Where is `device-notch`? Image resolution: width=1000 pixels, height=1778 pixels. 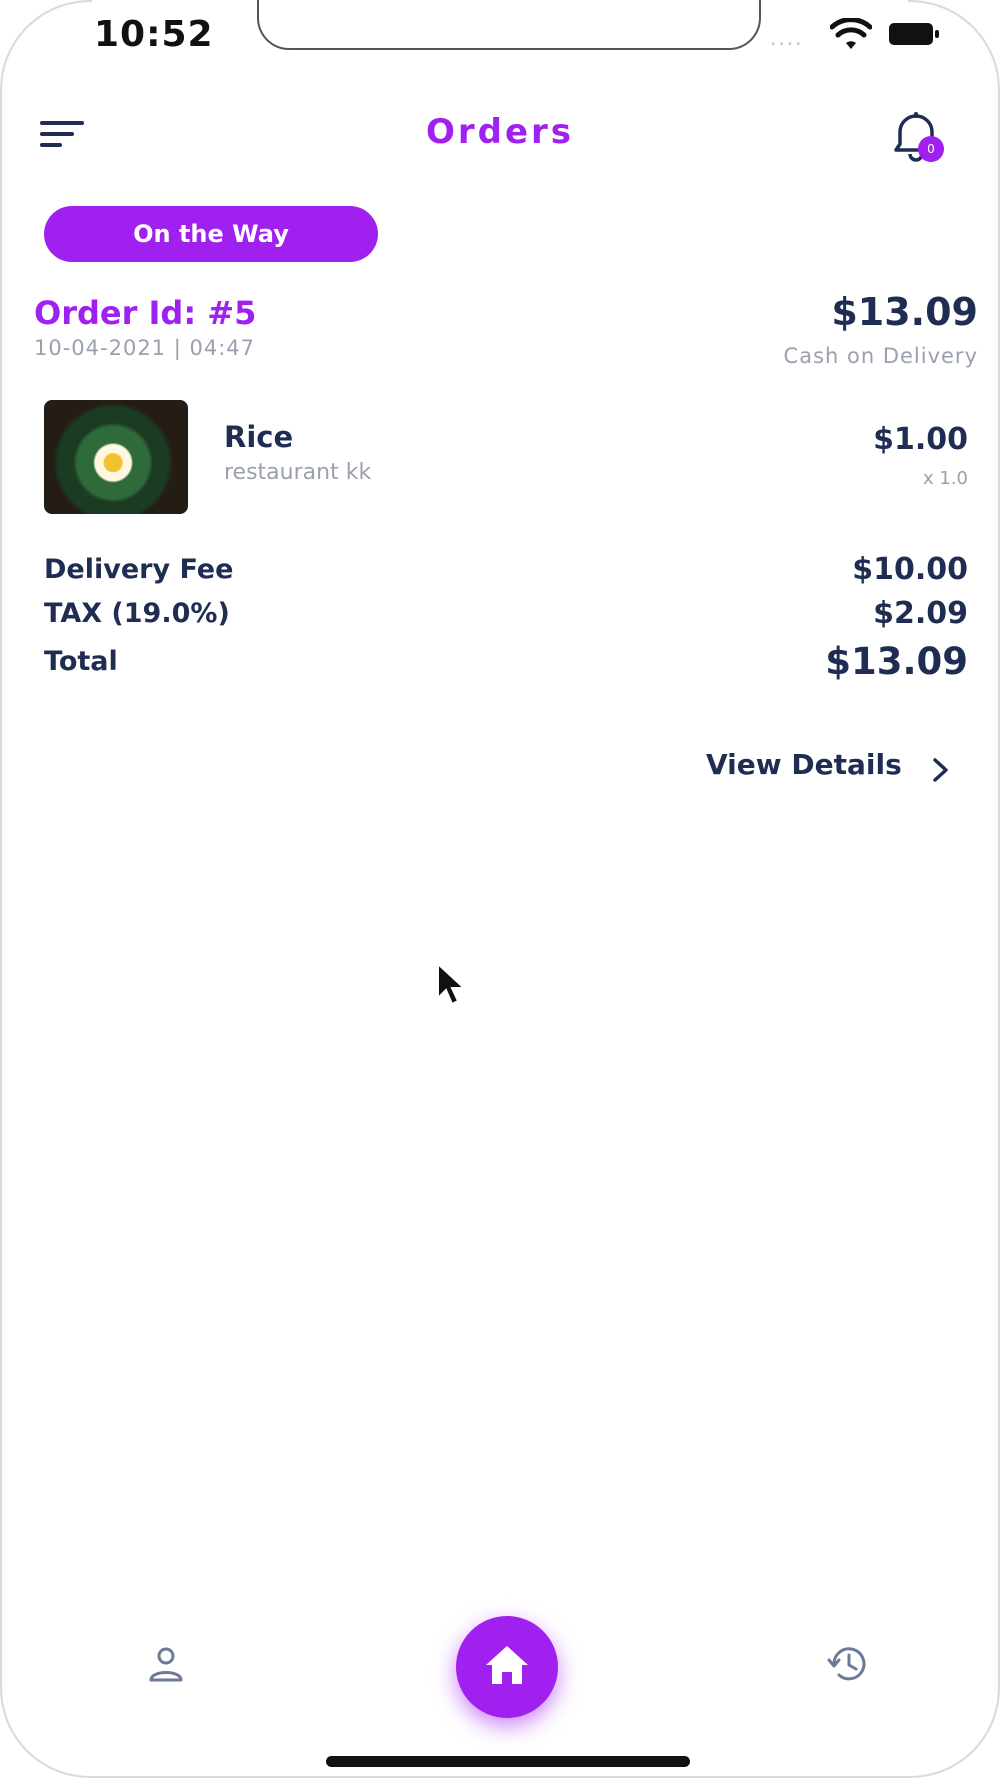 device-notch is located at coordinates (509, 25).